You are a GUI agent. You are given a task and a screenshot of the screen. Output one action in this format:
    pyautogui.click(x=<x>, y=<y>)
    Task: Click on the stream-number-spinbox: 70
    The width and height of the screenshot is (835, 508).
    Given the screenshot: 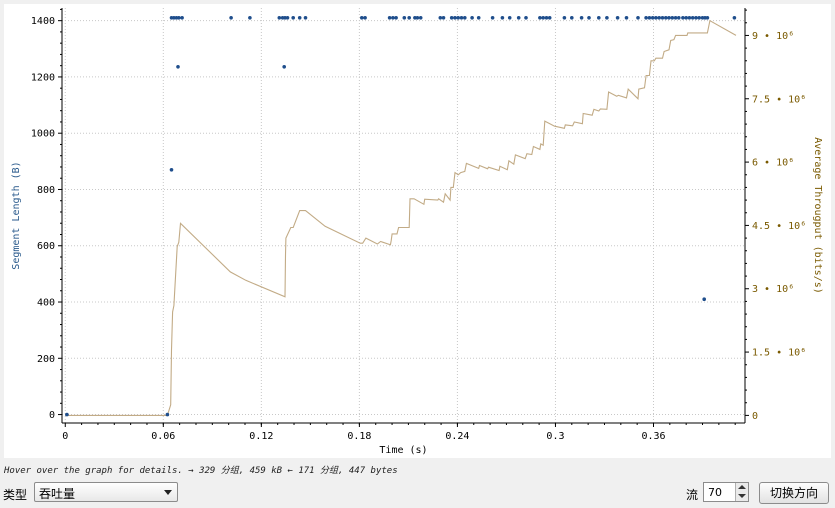 What is the action you would take?
    pyautogui.click(x=726, y=492)
    